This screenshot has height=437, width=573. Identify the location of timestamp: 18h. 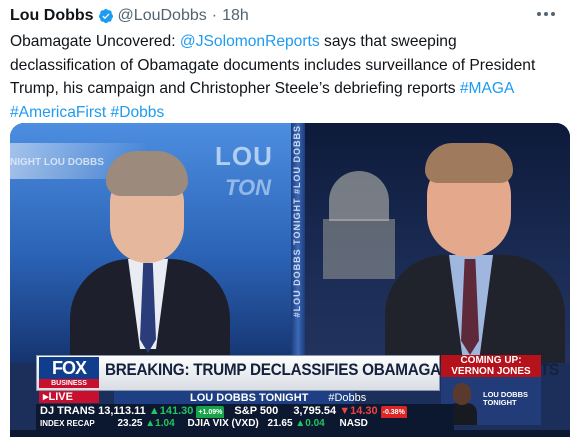
(235, 16).